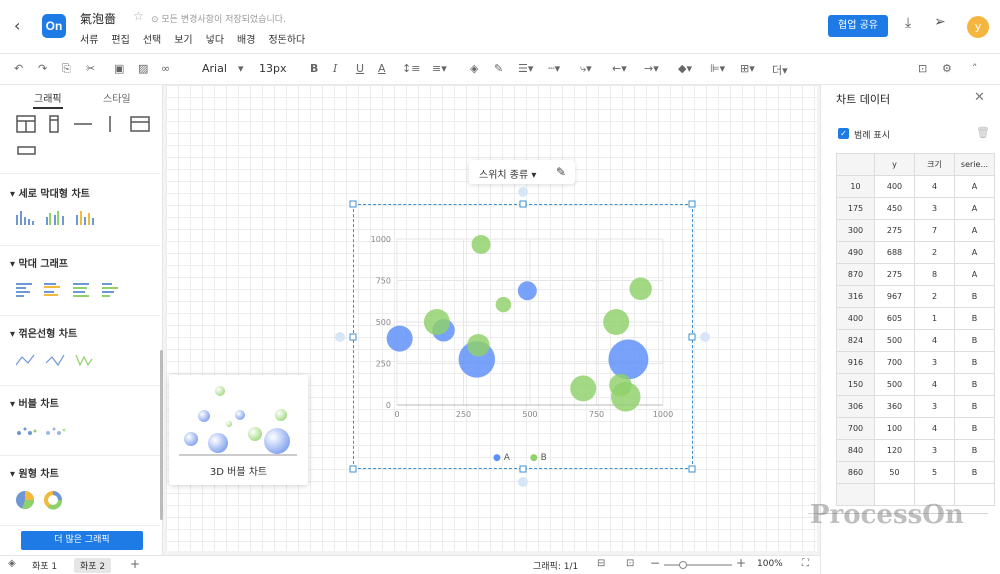 This screenshot has width=1000, height=574. I want to click on table-cell: 7, so click(934, 230).